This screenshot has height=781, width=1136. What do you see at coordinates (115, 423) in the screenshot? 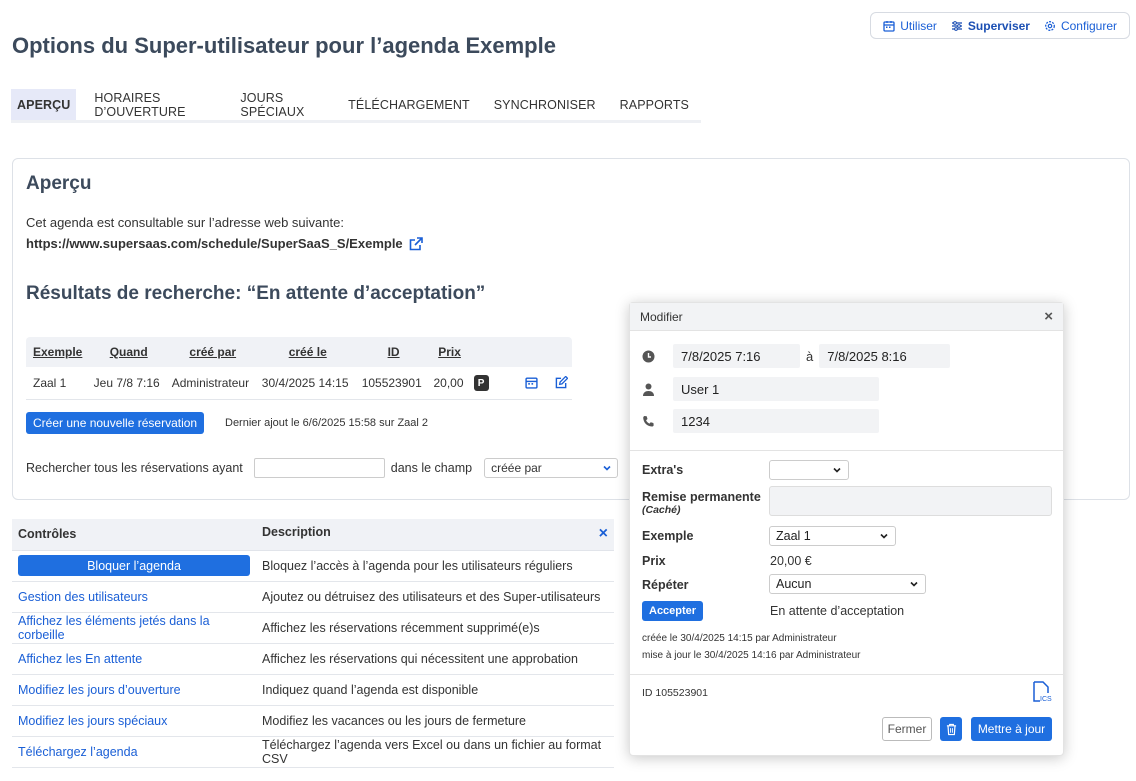
I see `create-booking-button: Créer une nouvelle réservation` at bounding box center [115, 423].